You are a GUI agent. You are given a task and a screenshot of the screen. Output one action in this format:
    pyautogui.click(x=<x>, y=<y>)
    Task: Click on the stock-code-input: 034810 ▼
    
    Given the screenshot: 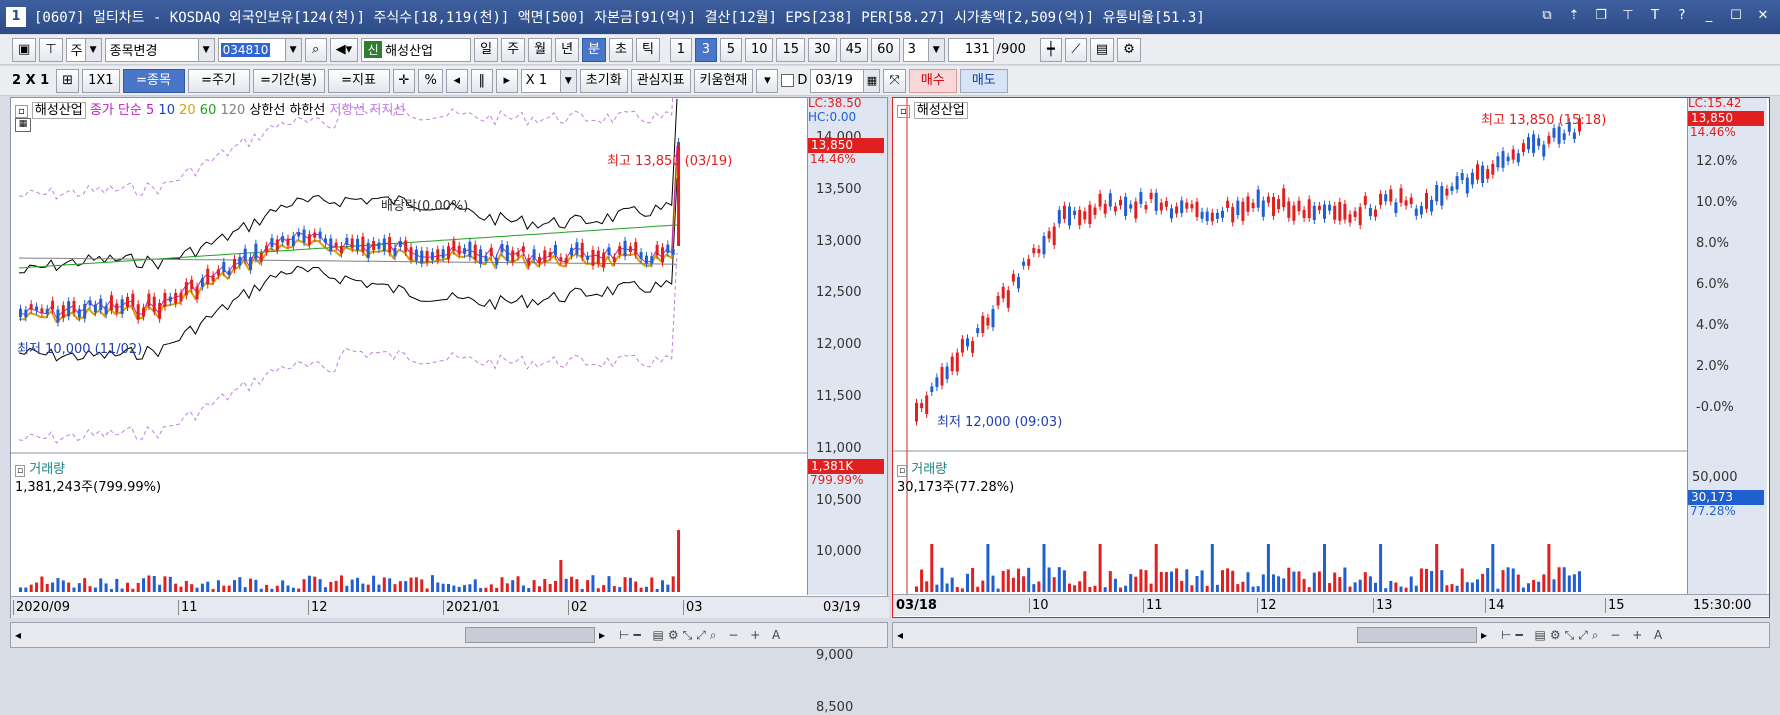 What is the action you would take?
    pyautogui.click(x=259, y=49)
    